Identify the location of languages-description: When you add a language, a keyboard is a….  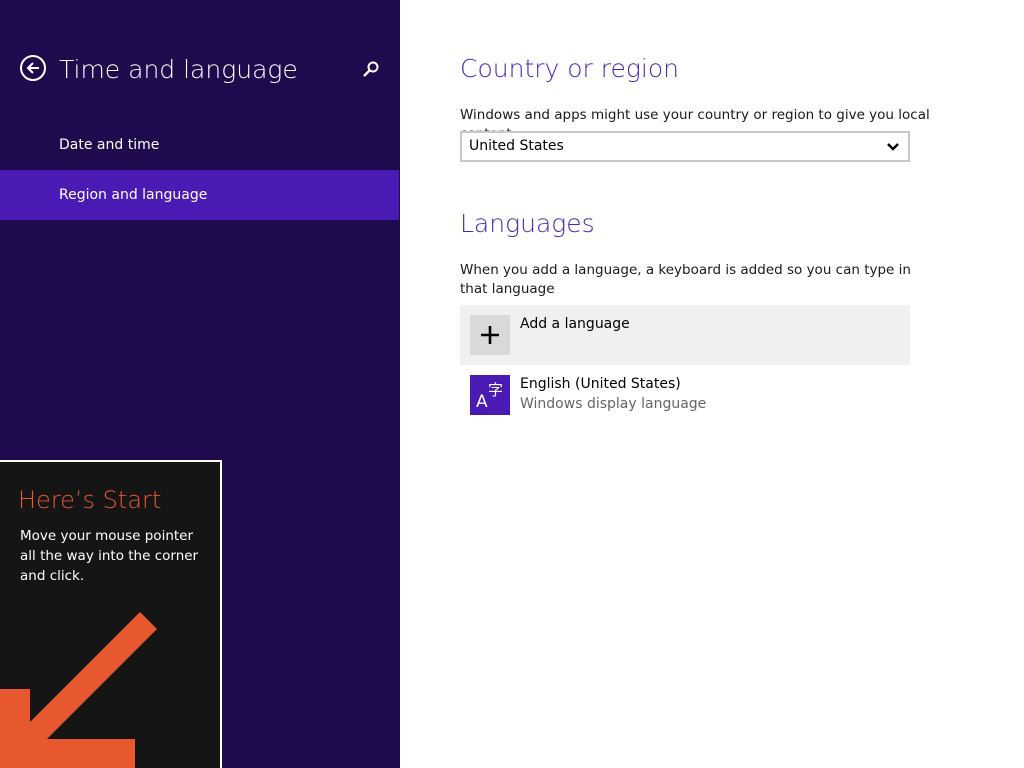
(685, 279).